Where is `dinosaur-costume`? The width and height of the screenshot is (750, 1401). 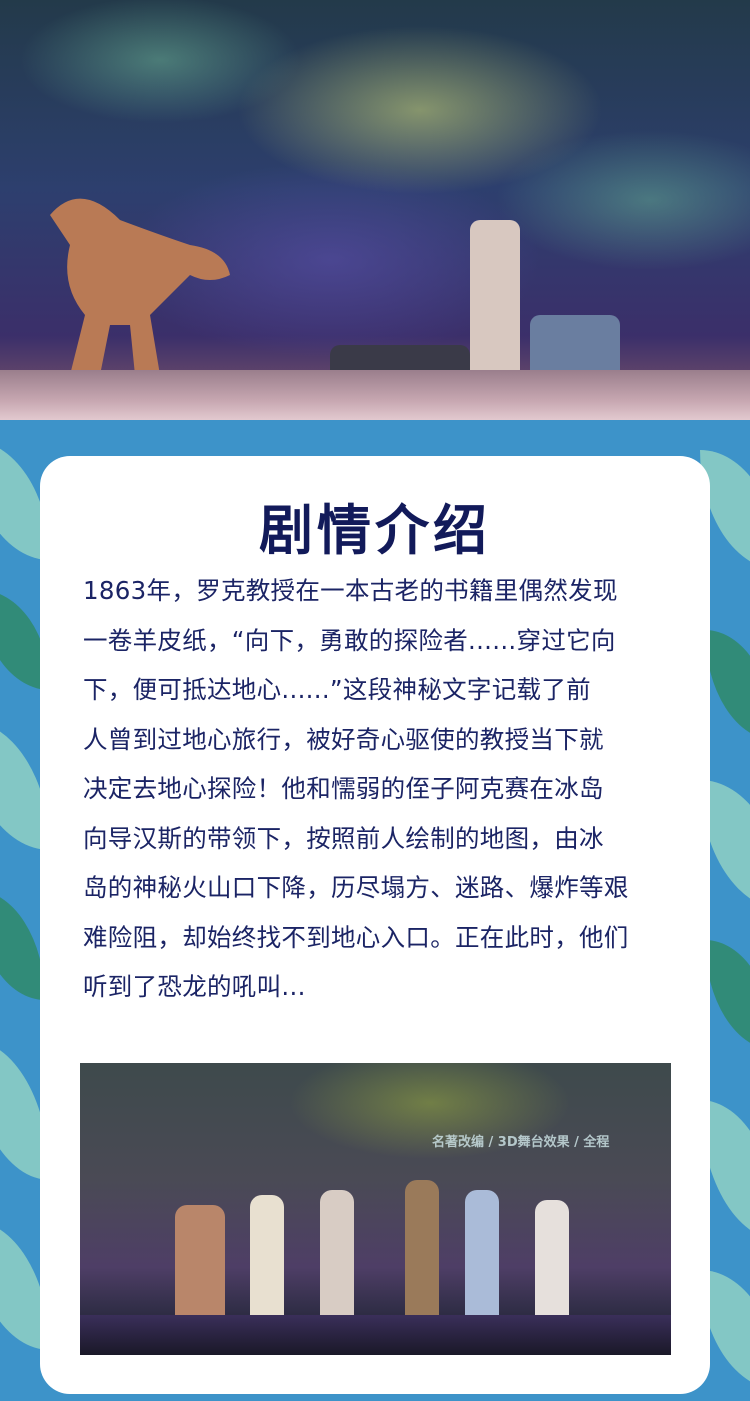
dinosaur-costume is located at coordinates (200, 1265).